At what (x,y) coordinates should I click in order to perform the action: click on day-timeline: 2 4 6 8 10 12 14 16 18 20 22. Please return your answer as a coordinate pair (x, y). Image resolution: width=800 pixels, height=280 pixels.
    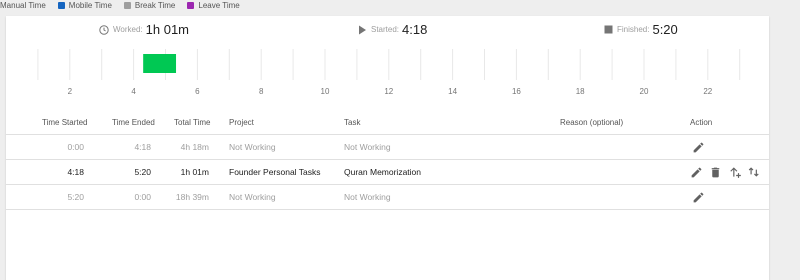
    Looking at the image, I should click on (389, 72).